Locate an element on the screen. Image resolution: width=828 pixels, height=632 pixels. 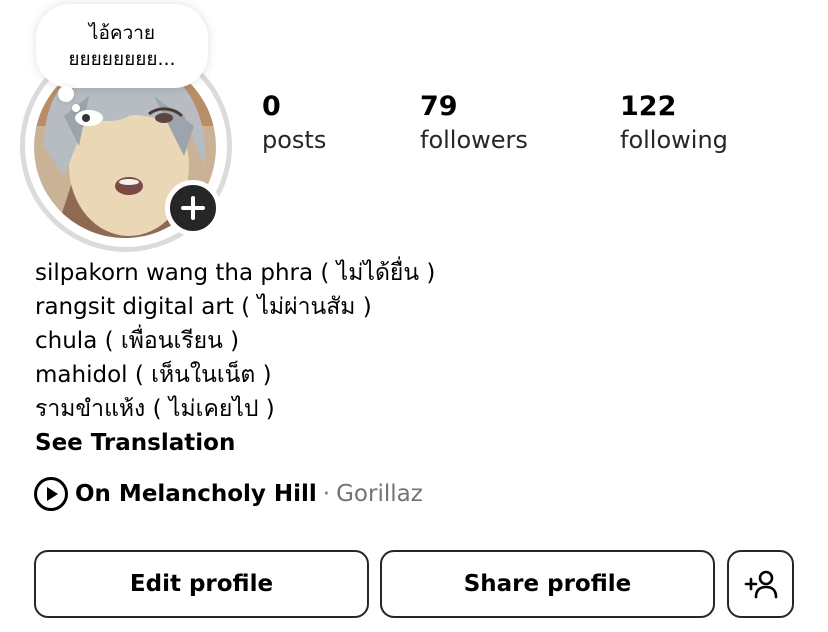
edit-profile-label: Edit profile is located at coordinates (201, 584).